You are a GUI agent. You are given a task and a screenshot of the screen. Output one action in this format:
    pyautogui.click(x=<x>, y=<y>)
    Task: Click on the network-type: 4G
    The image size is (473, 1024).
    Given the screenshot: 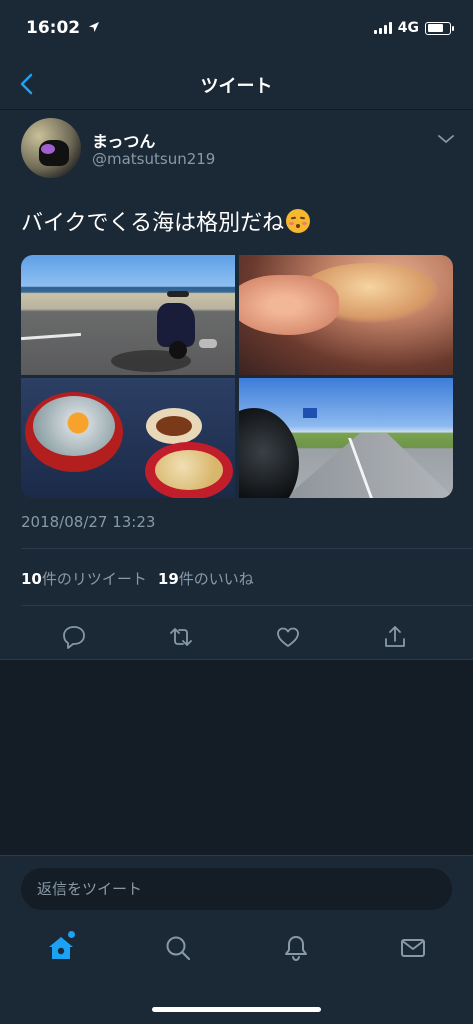 What is the action you would take?
    pyautogui.click(x=408, y=28)
    